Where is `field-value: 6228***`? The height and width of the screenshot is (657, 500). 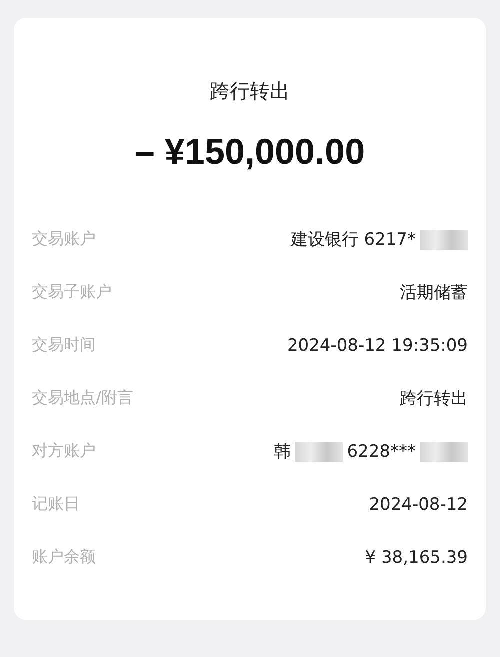
field-value: 6228*** is located at coordinates (381, 452).